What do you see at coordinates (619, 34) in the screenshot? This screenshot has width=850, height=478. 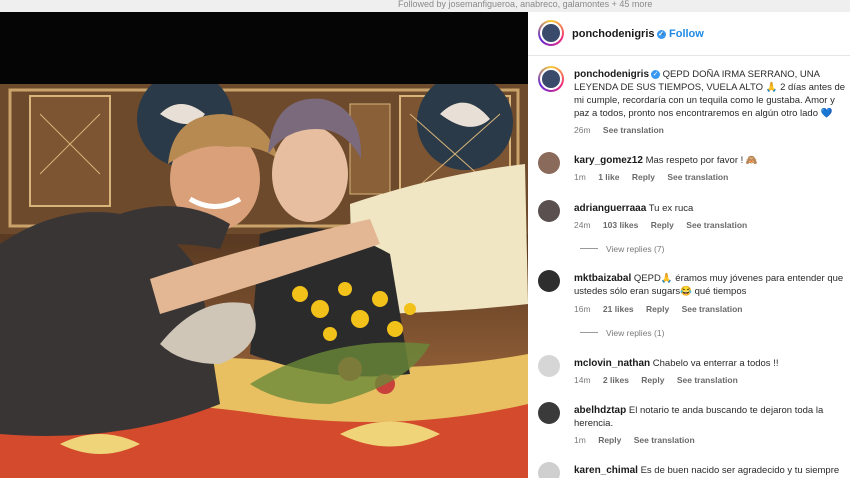 I see `author-username: ponchodenigris ✓` at bounding box center [619, 34].